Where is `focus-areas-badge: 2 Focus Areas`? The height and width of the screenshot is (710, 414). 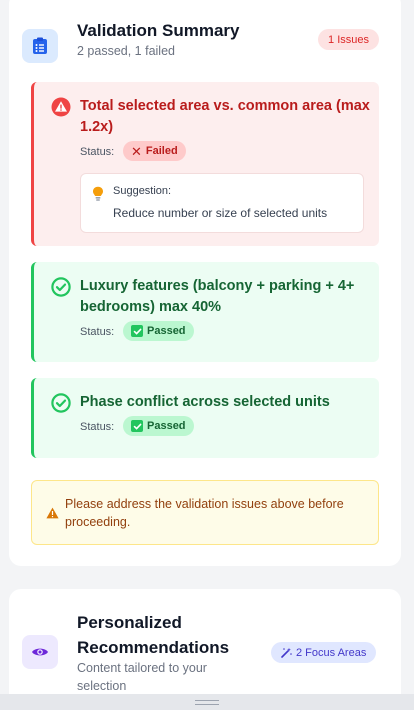 focus-areas-badge: 2 Focus Areas is located at coordinates (324, 652).